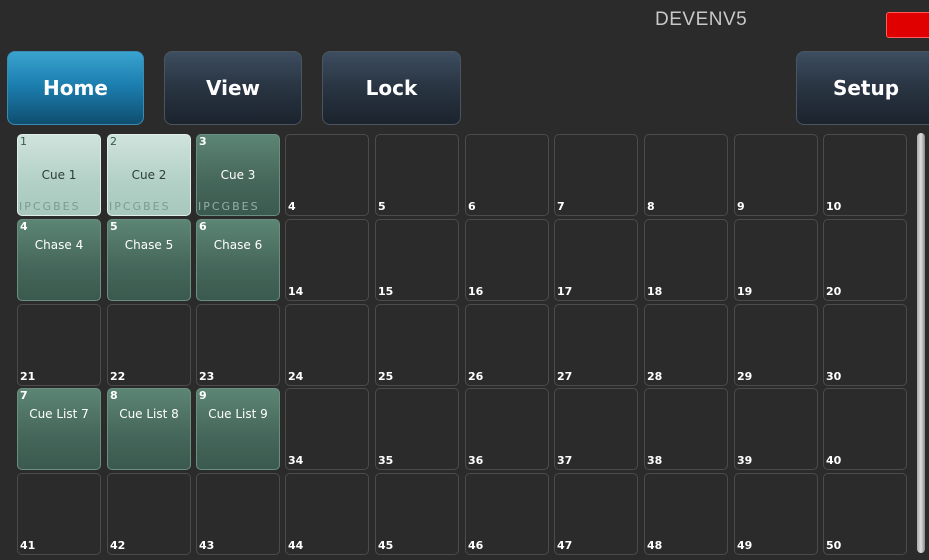 Image resolution: width=929 pixels, height=560 pixels. I want to click on setup-button: Setup, so click(862, 88).